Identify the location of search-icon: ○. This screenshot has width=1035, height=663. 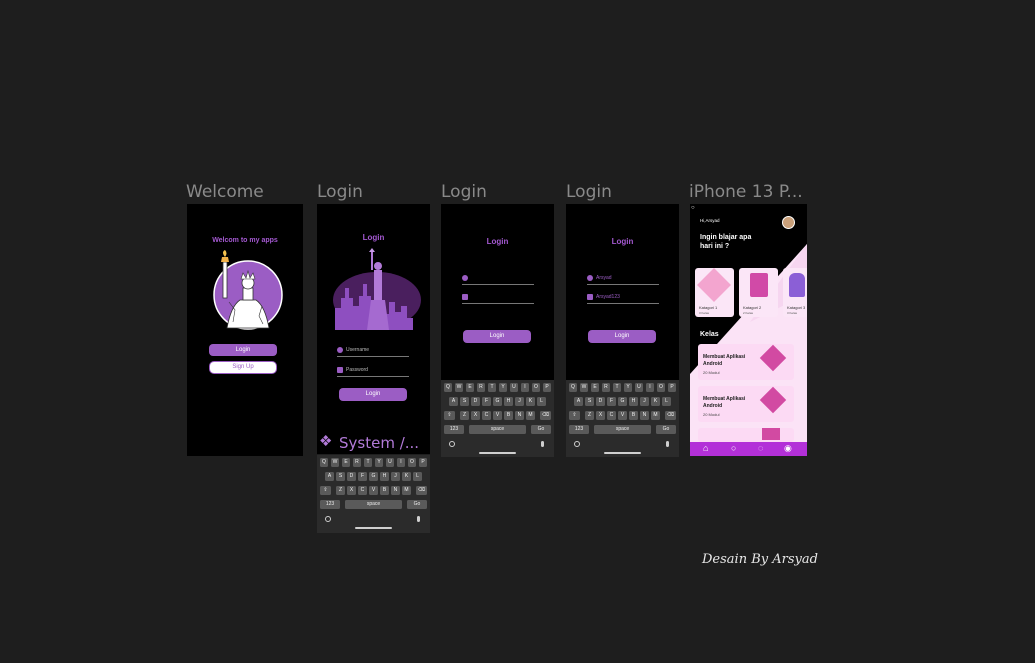
(693, 208).